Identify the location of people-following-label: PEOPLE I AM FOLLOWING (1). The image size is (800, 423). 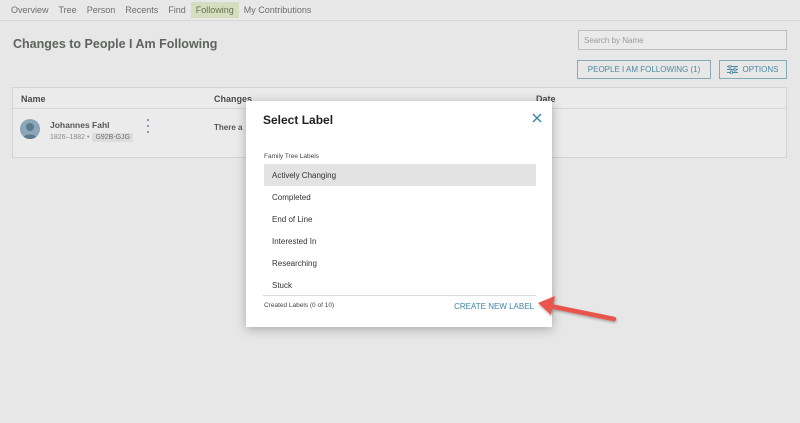
(644, 69).